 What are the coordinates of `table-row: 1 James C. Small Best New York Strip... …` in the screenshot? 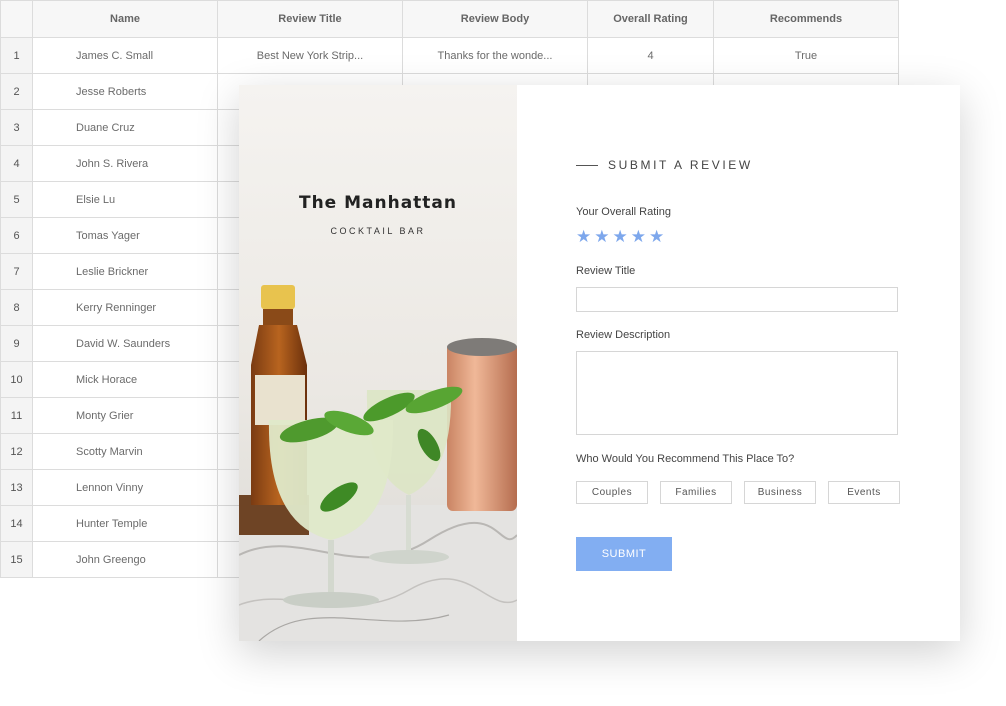 It's located at (449, 55).